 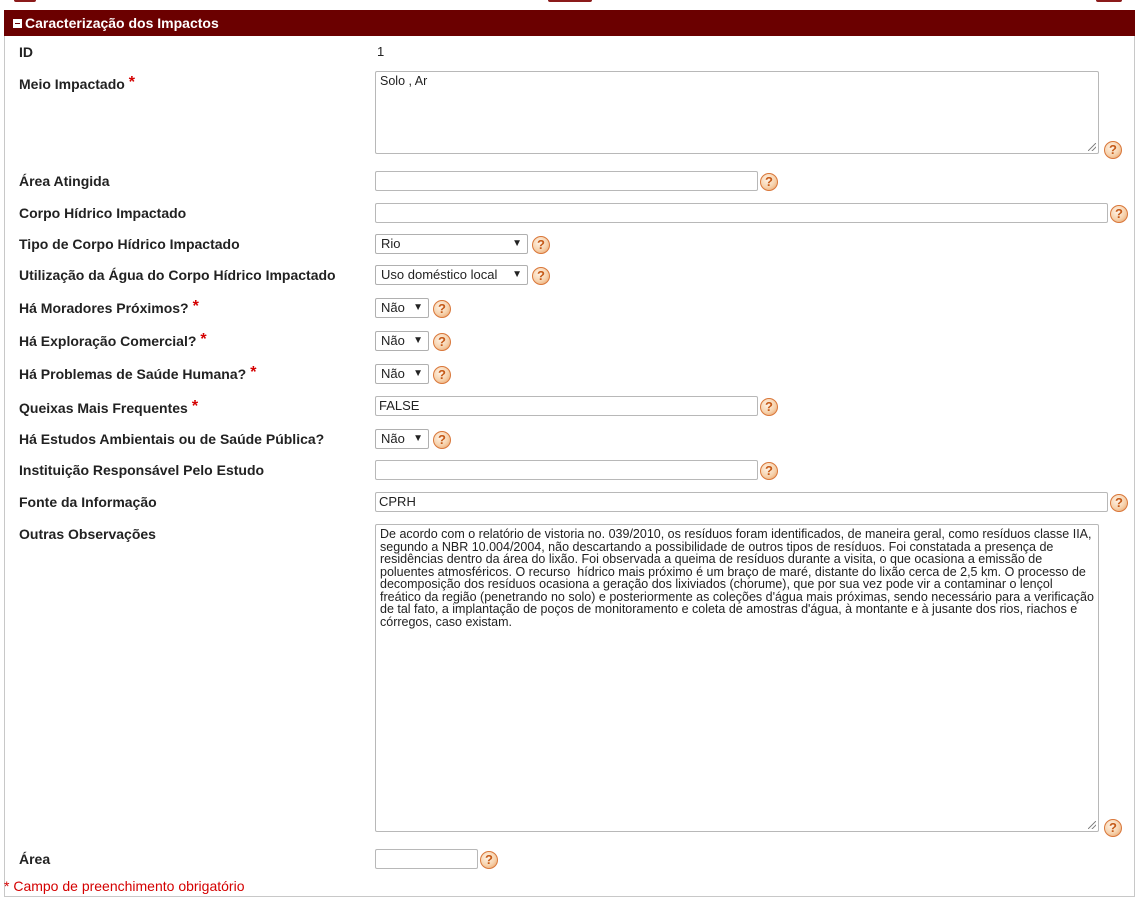 I want to click on area-atingida-input, so click(x=566, y=181).